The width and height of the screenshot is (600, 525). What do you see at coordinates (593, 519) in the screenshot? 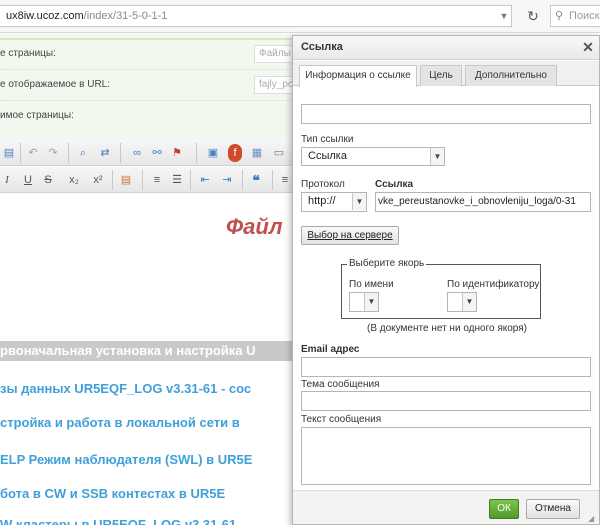
I see `resize-grip-icon: ◢` at bounding box center [593, 519].